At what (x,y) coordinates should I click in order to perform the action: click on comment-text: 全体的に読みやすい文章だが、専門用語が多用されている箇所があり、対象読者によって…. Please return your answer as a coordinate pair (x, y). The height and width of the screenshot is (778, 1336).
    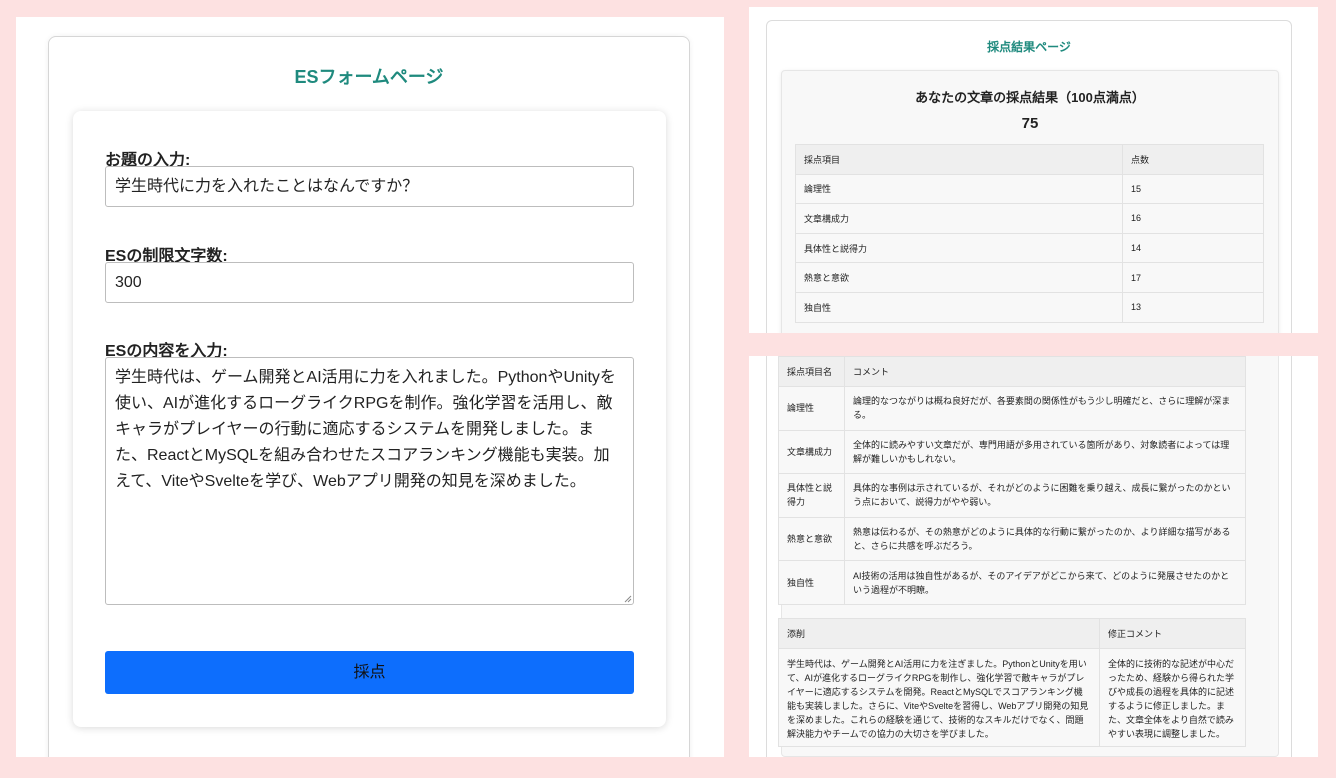
    Looking at the image, I should click on (1045, 452).